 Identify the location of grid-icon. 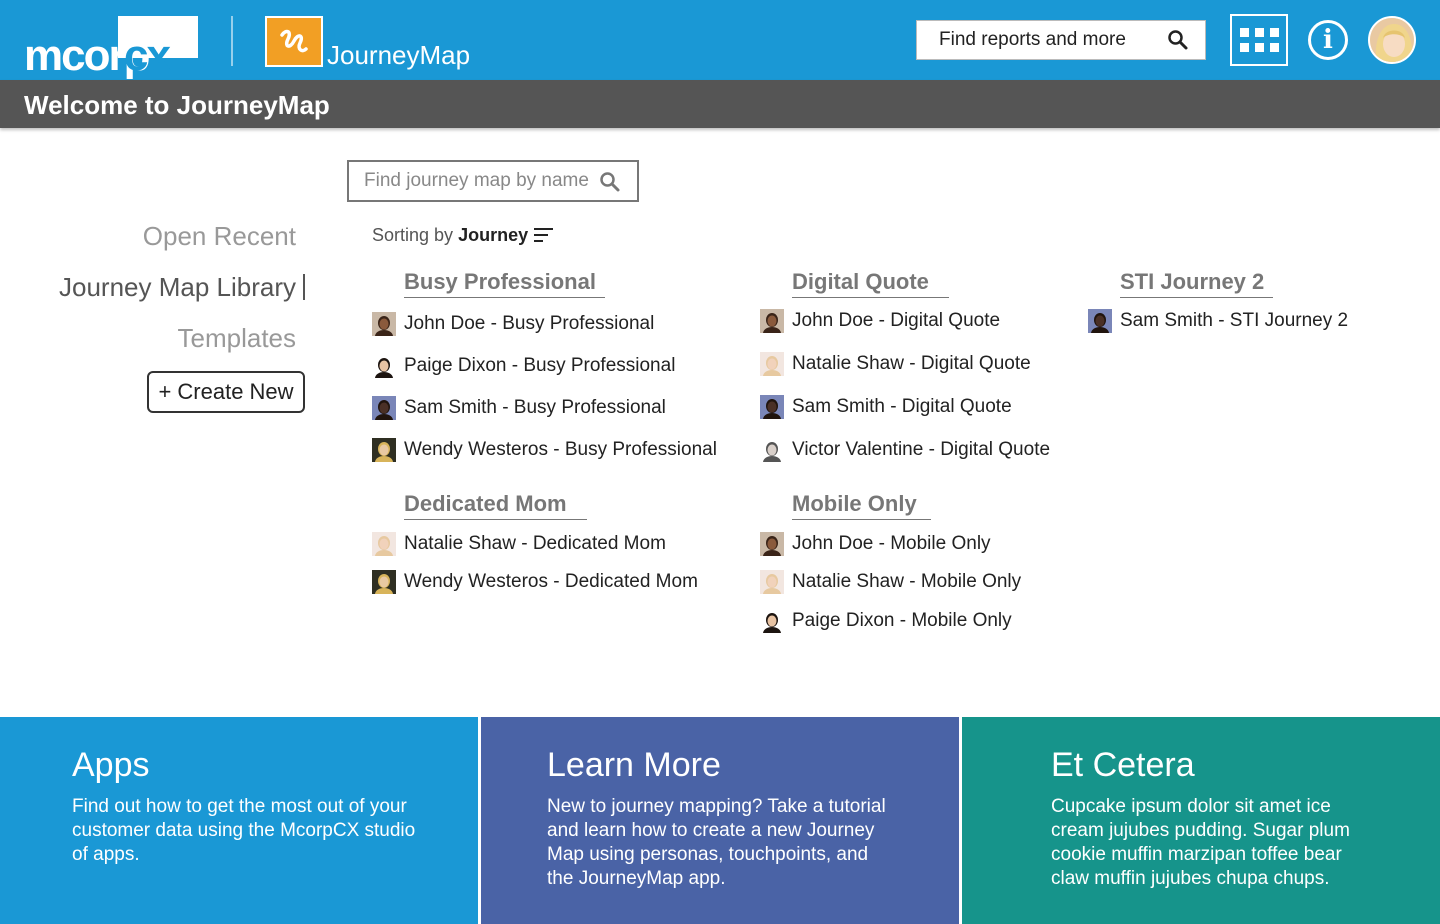
(1259, 40).